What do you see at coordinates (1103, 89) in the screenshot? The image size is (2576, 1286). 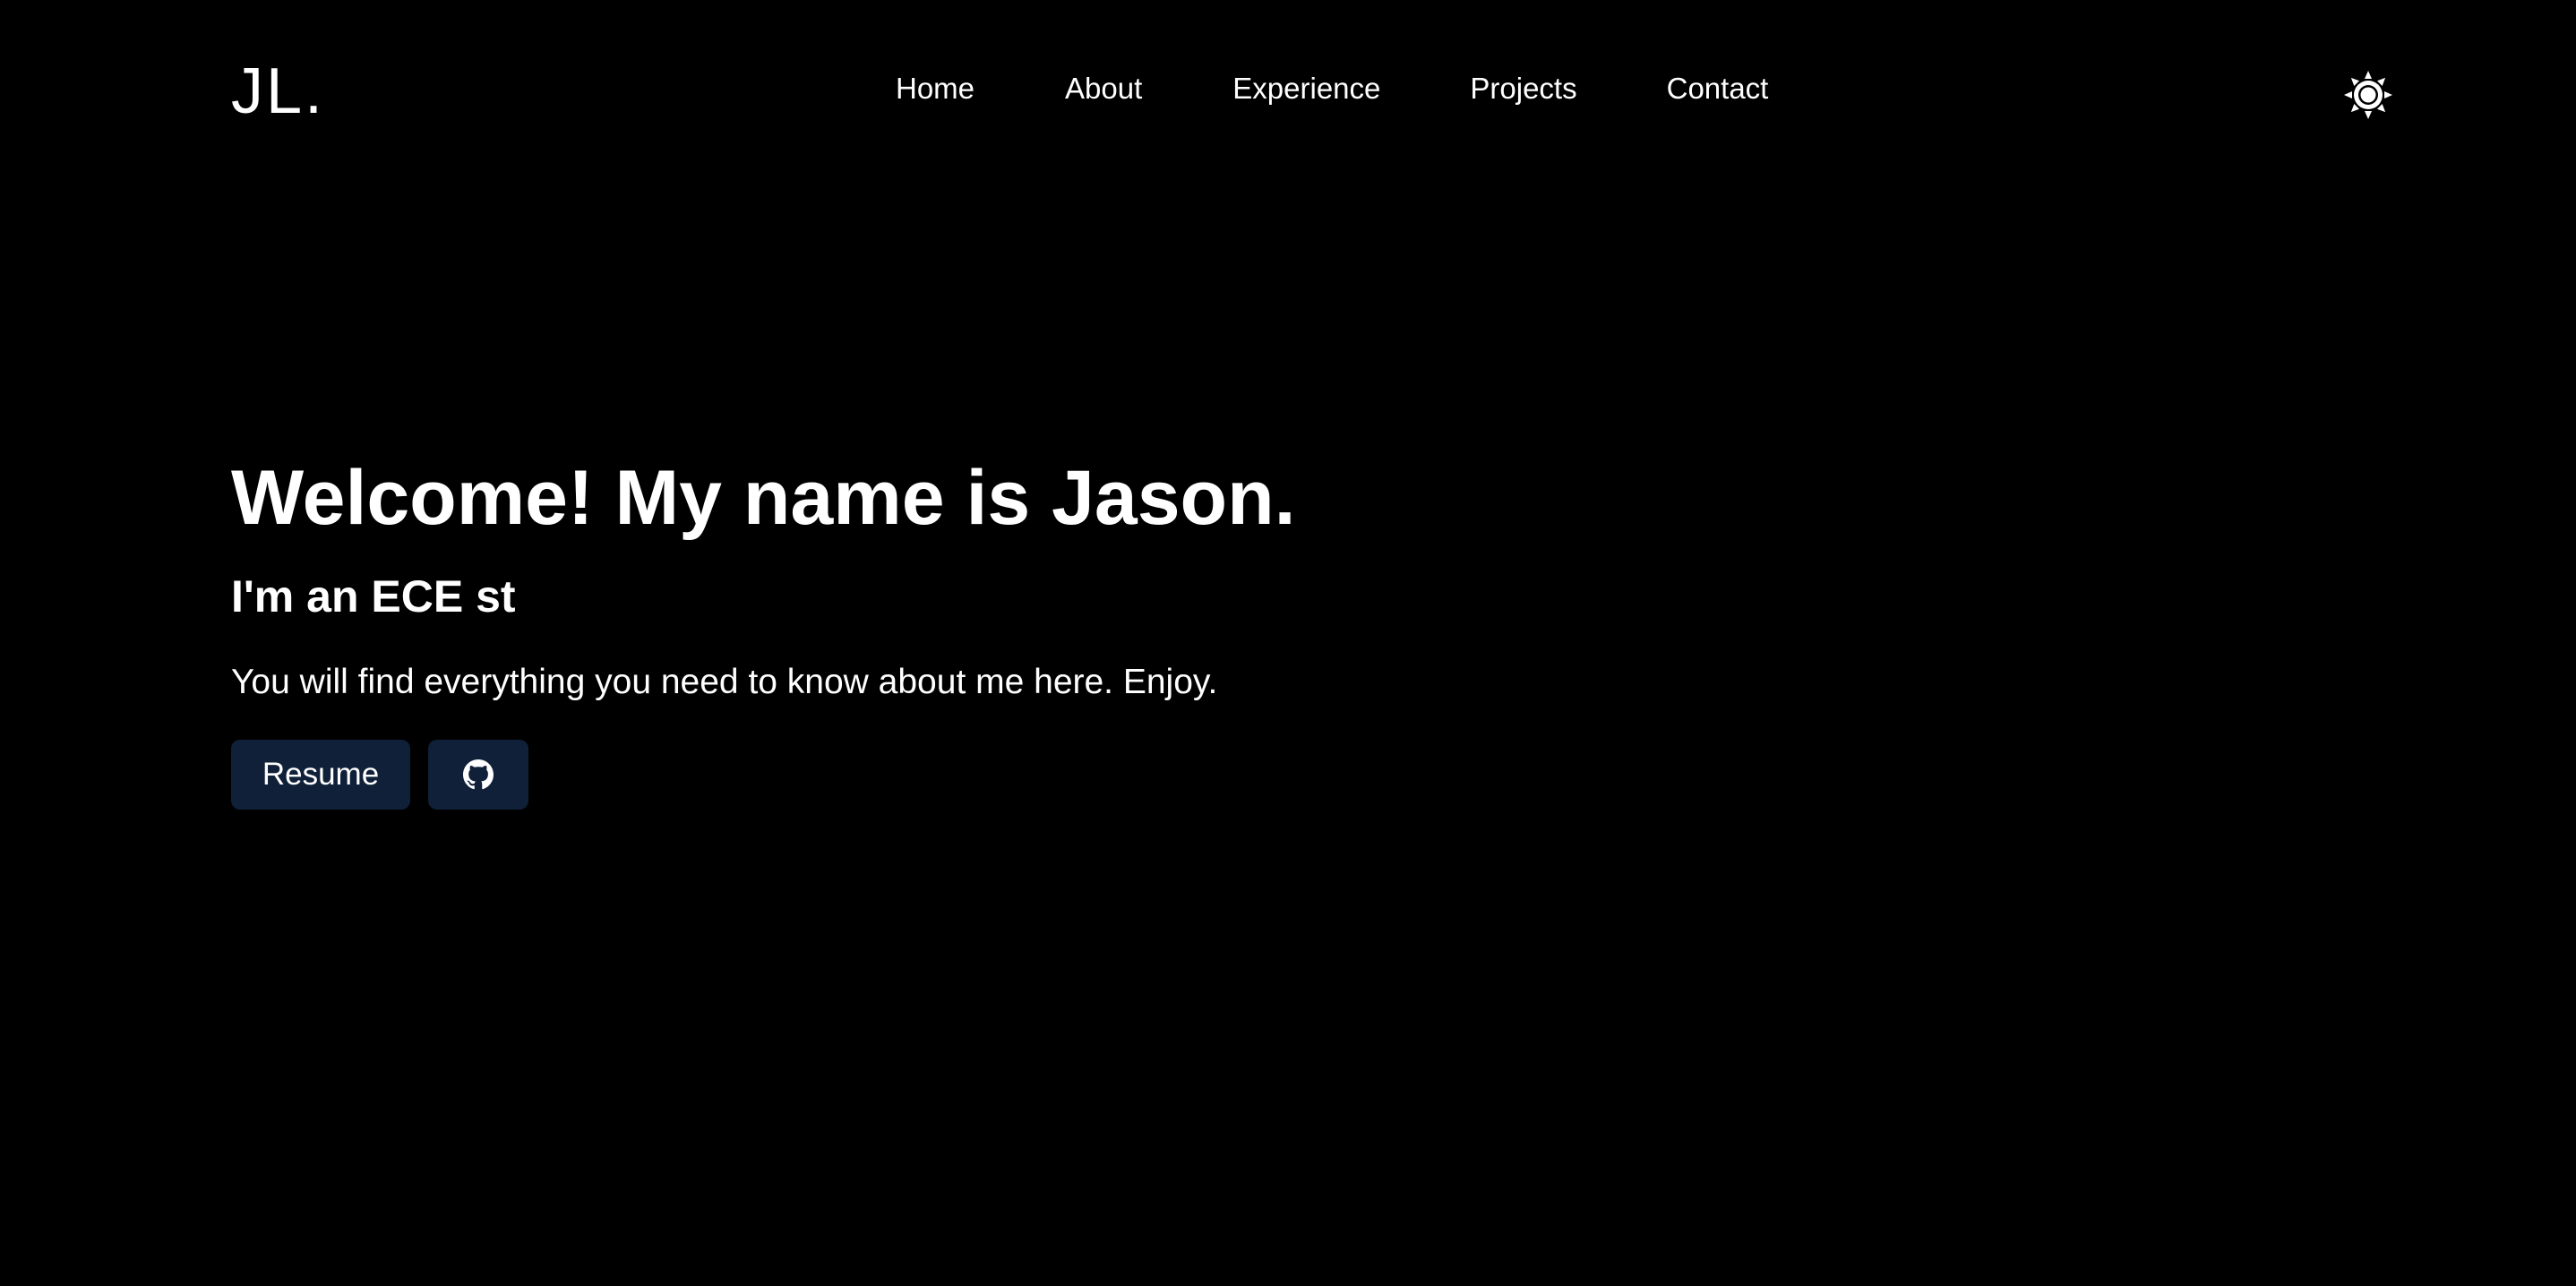 I see `nav-link-about: About` at bounding box center [1103, 89].